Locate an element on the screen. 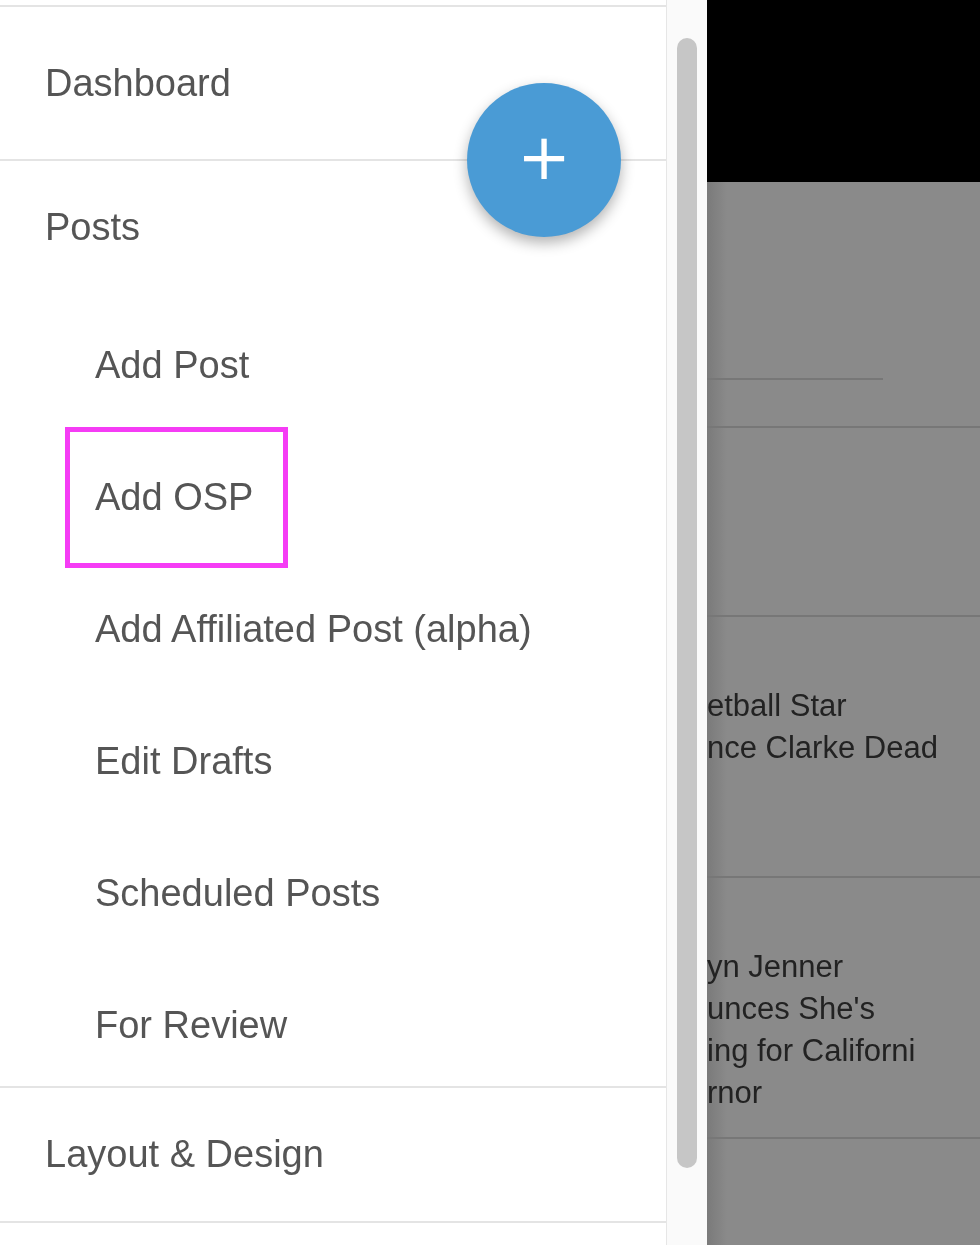 This screenshot has height=1245, width=980. menu-item: Posts is located at coordinates (93, 227).